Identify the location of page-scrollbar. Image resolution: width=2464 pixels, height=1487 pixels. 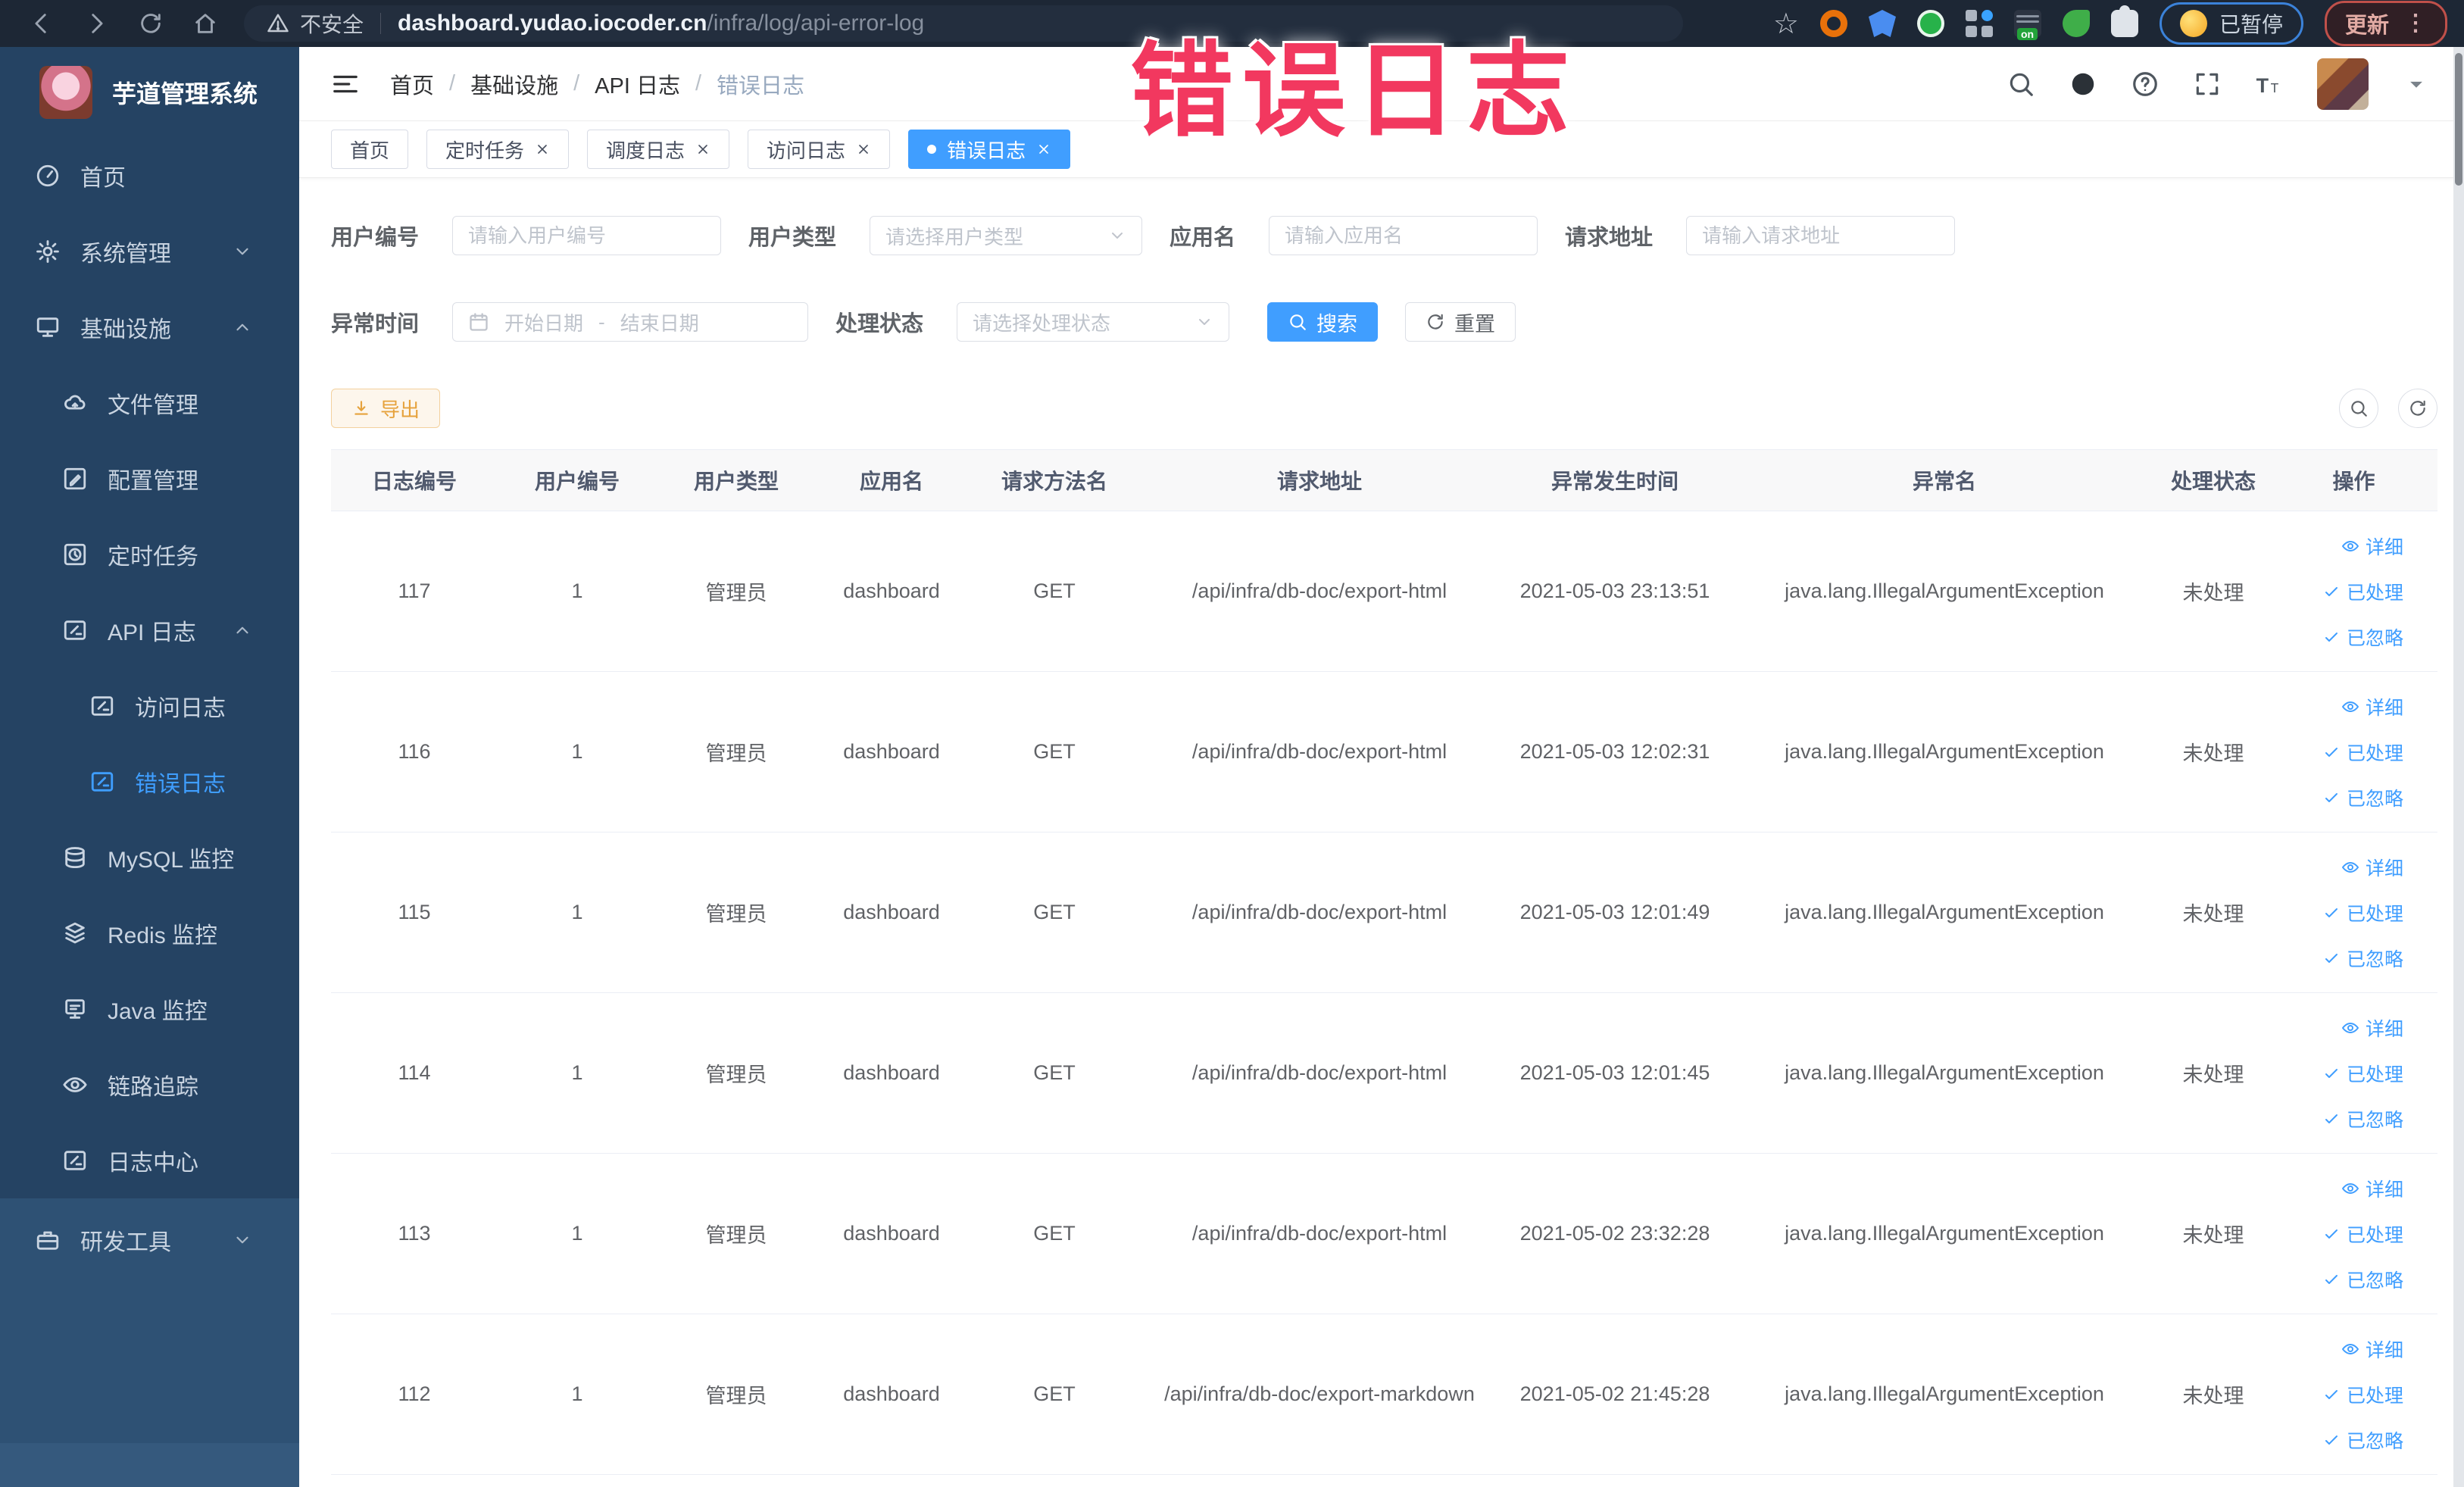
(2458, 767).